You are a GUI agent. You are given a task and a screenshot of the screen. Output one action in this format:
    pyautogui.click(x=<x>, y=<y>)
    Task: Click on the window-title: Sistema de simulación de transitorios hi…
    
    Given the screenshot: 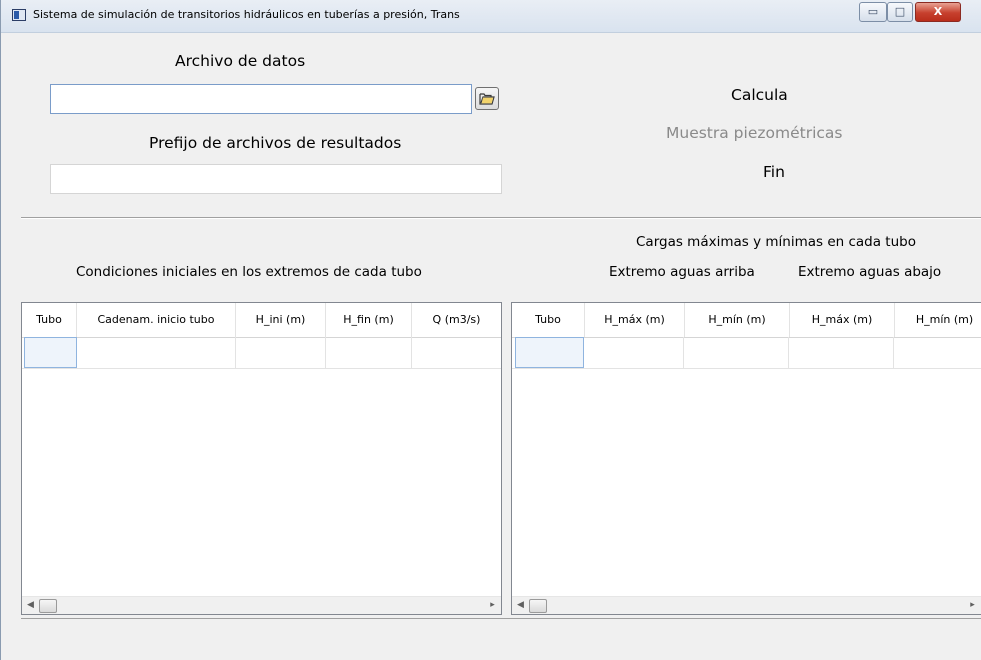 What is the action you would take?
    pyautogui.click(x=246, y=14)
    